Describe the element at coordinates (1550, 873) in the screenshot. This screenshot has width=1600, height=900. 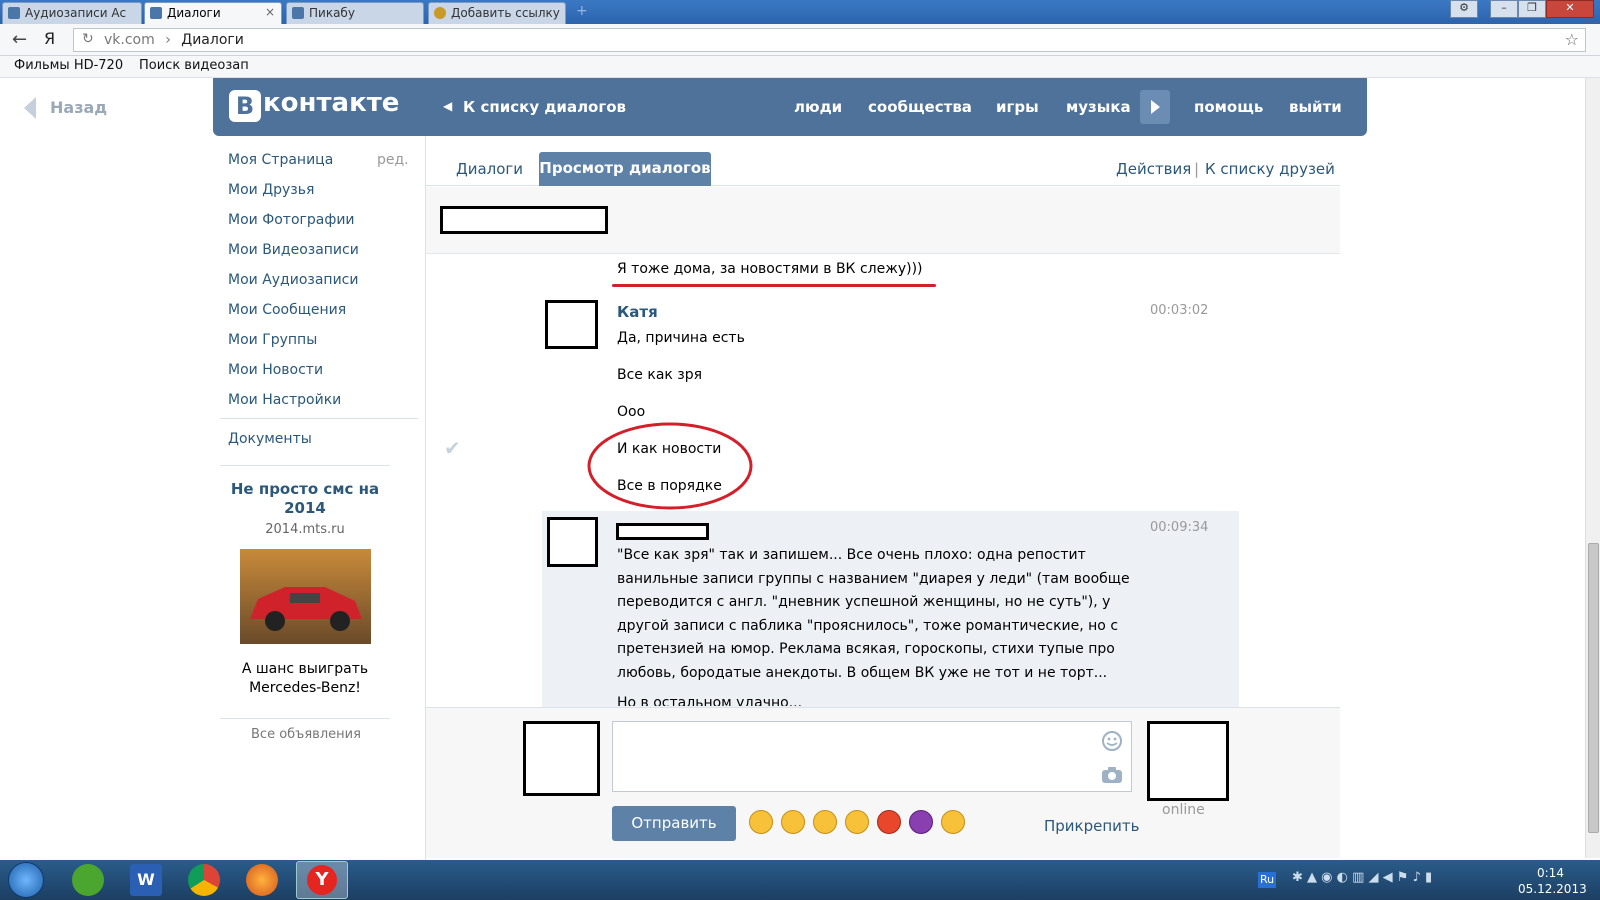
I see `clock-time: 0:14` at that location.